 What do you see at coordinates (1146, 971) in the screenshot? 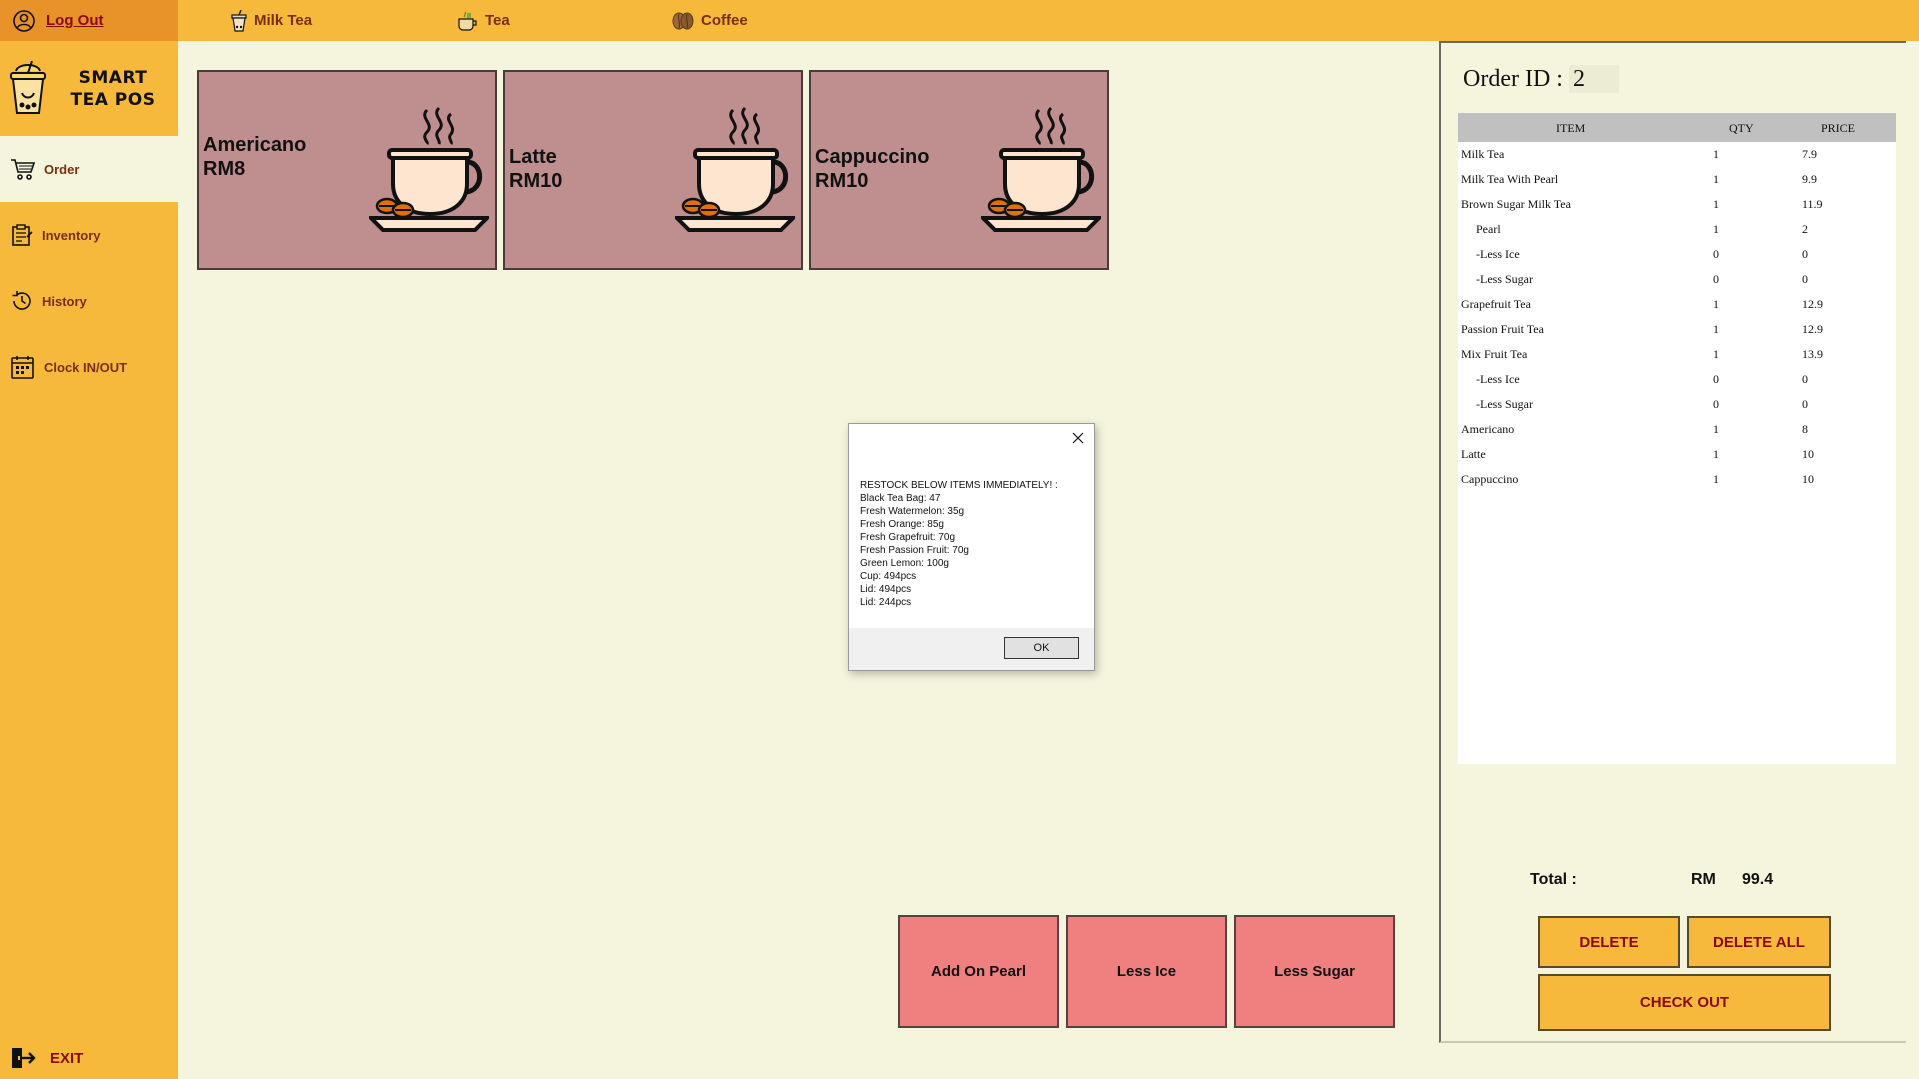
I see `less-ice-button: Less Ice` at bounding box center [1146, 971].